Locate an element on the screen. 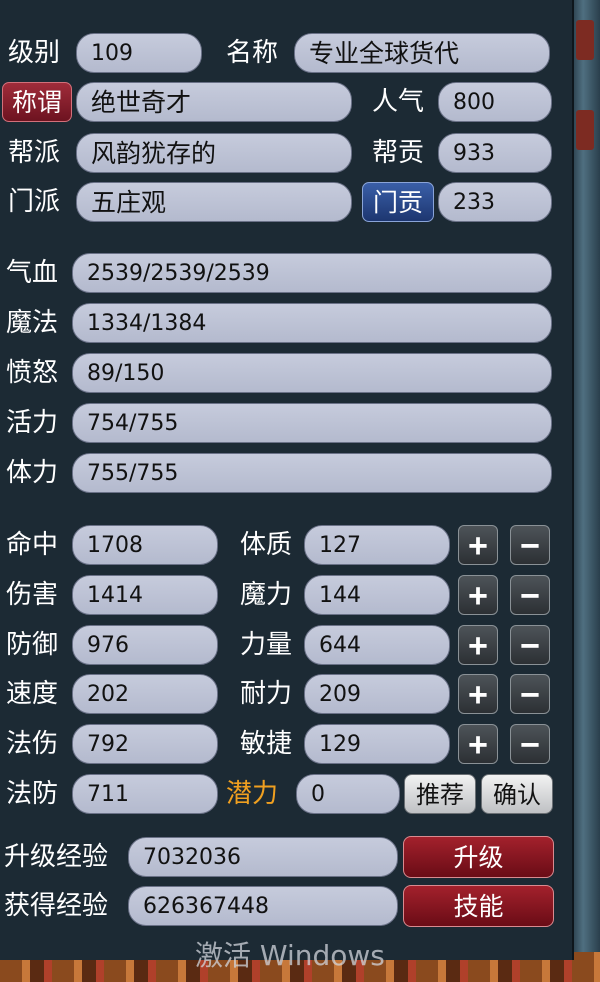  vital-label: 魔法 is located at coordinates (32, 323).